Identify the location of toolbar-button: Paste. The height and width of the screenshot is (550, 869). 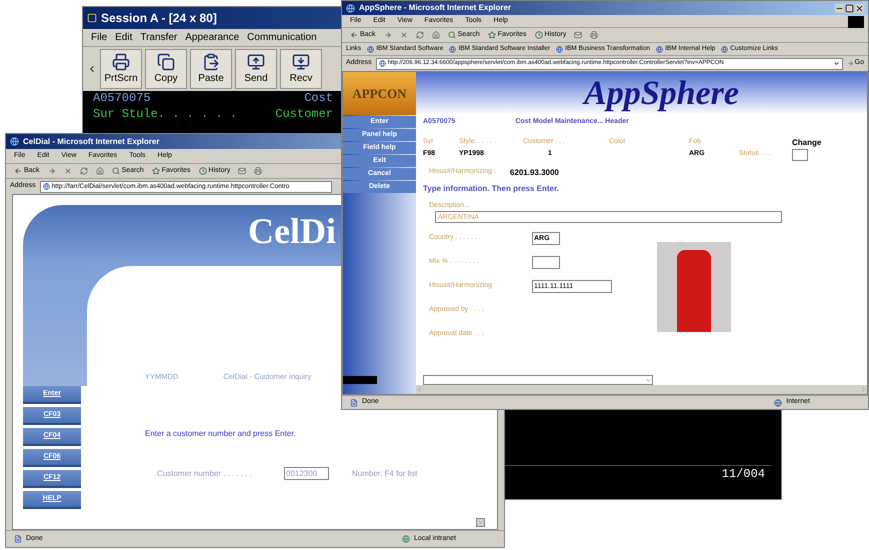
(211, 69).